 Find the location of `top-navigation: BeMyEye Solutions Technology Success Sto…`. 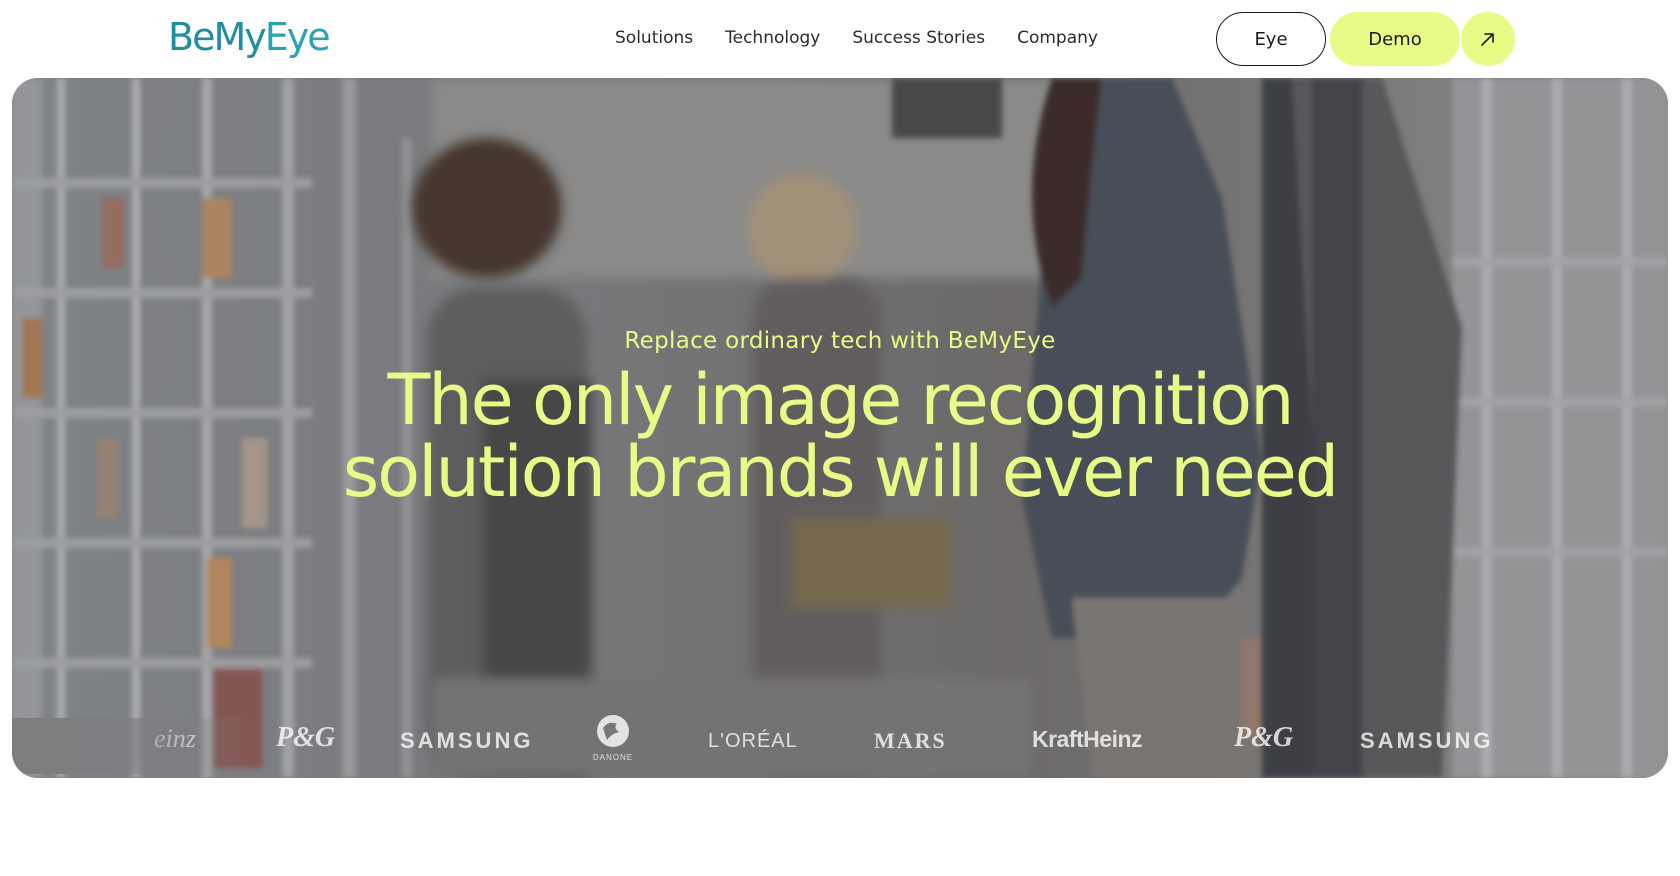

top-navigation: BeMyEye Solutions Technology Success Sto… is located at coordinates (840, 39).